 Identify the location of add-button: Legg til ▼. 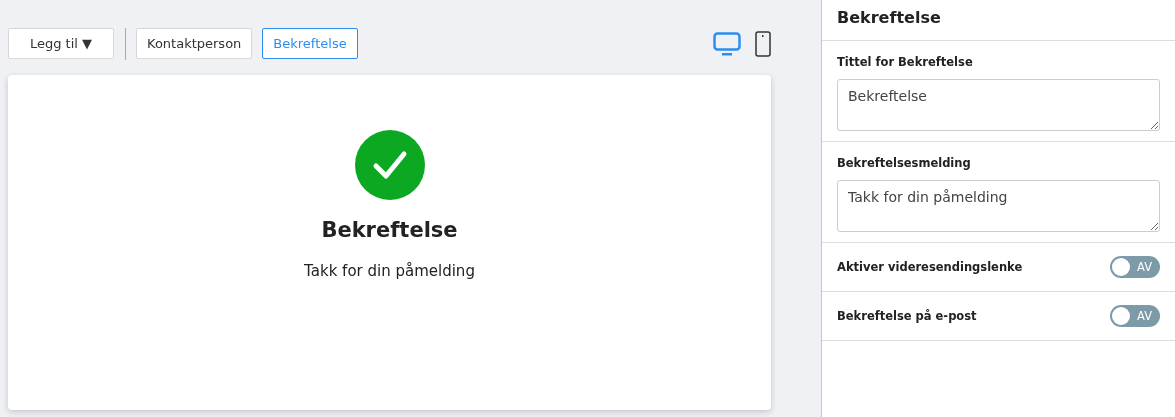
(61, 43).